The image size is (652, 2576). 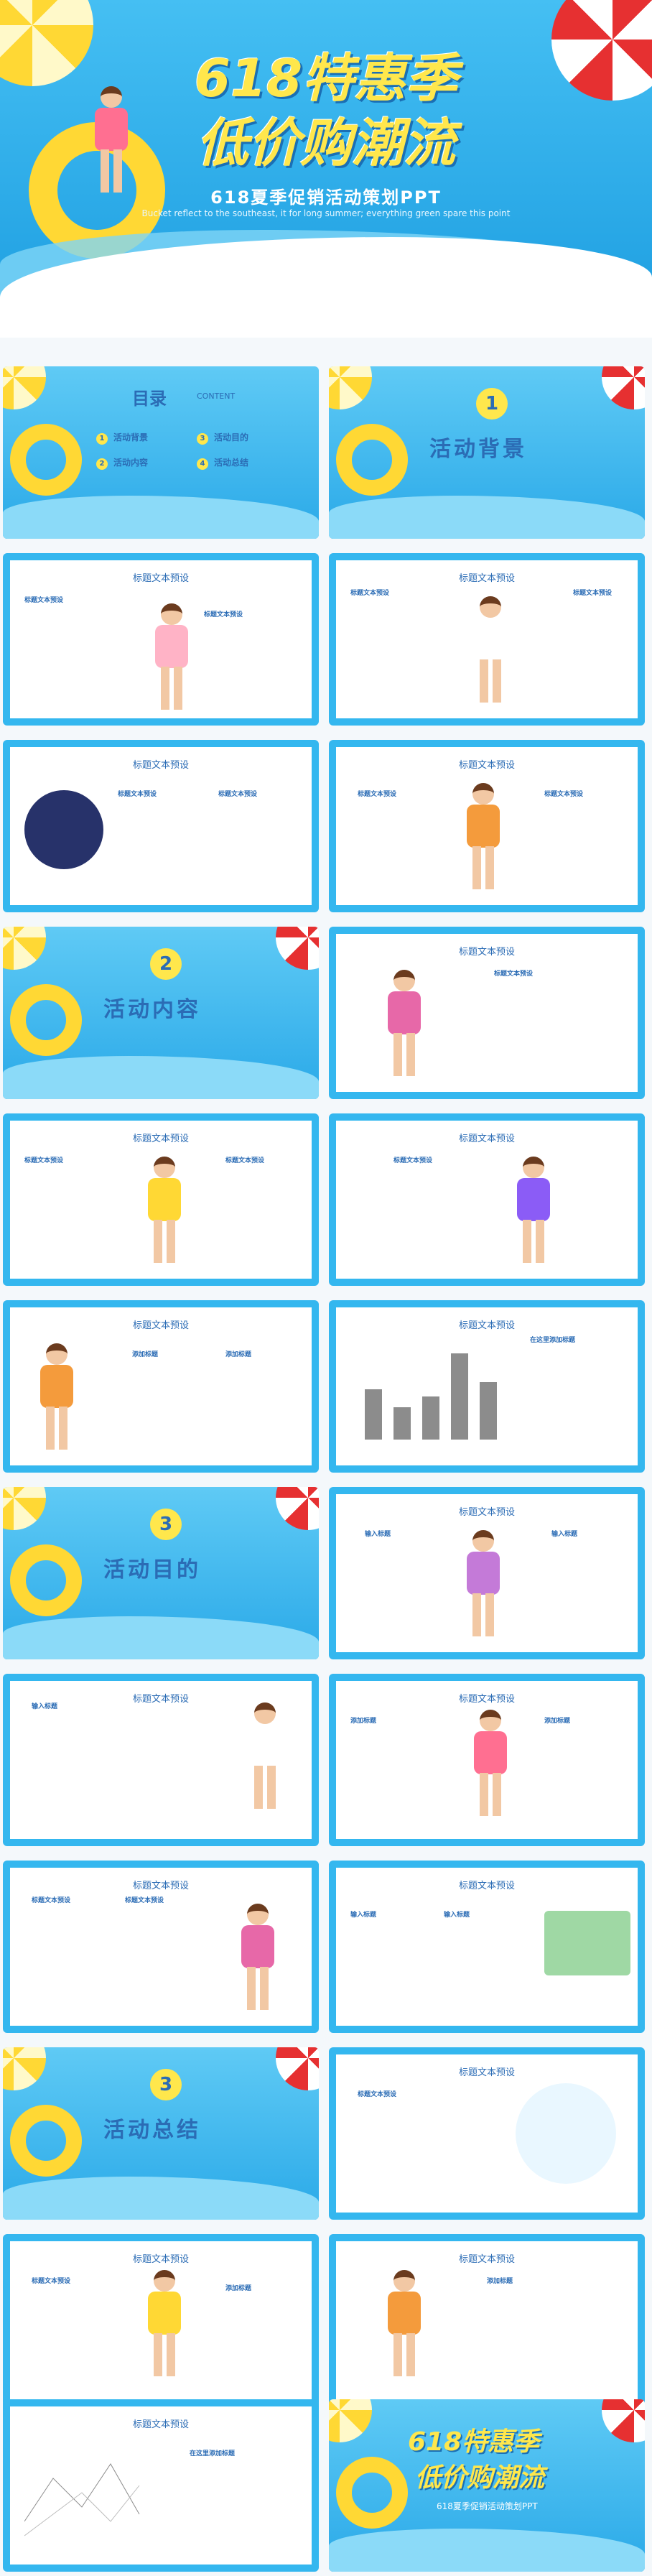 What do you see at coordinates (222, 463) in the screenshot?
I see `toc-item-4: 4 活动总结` at bounding box center [222, 463].